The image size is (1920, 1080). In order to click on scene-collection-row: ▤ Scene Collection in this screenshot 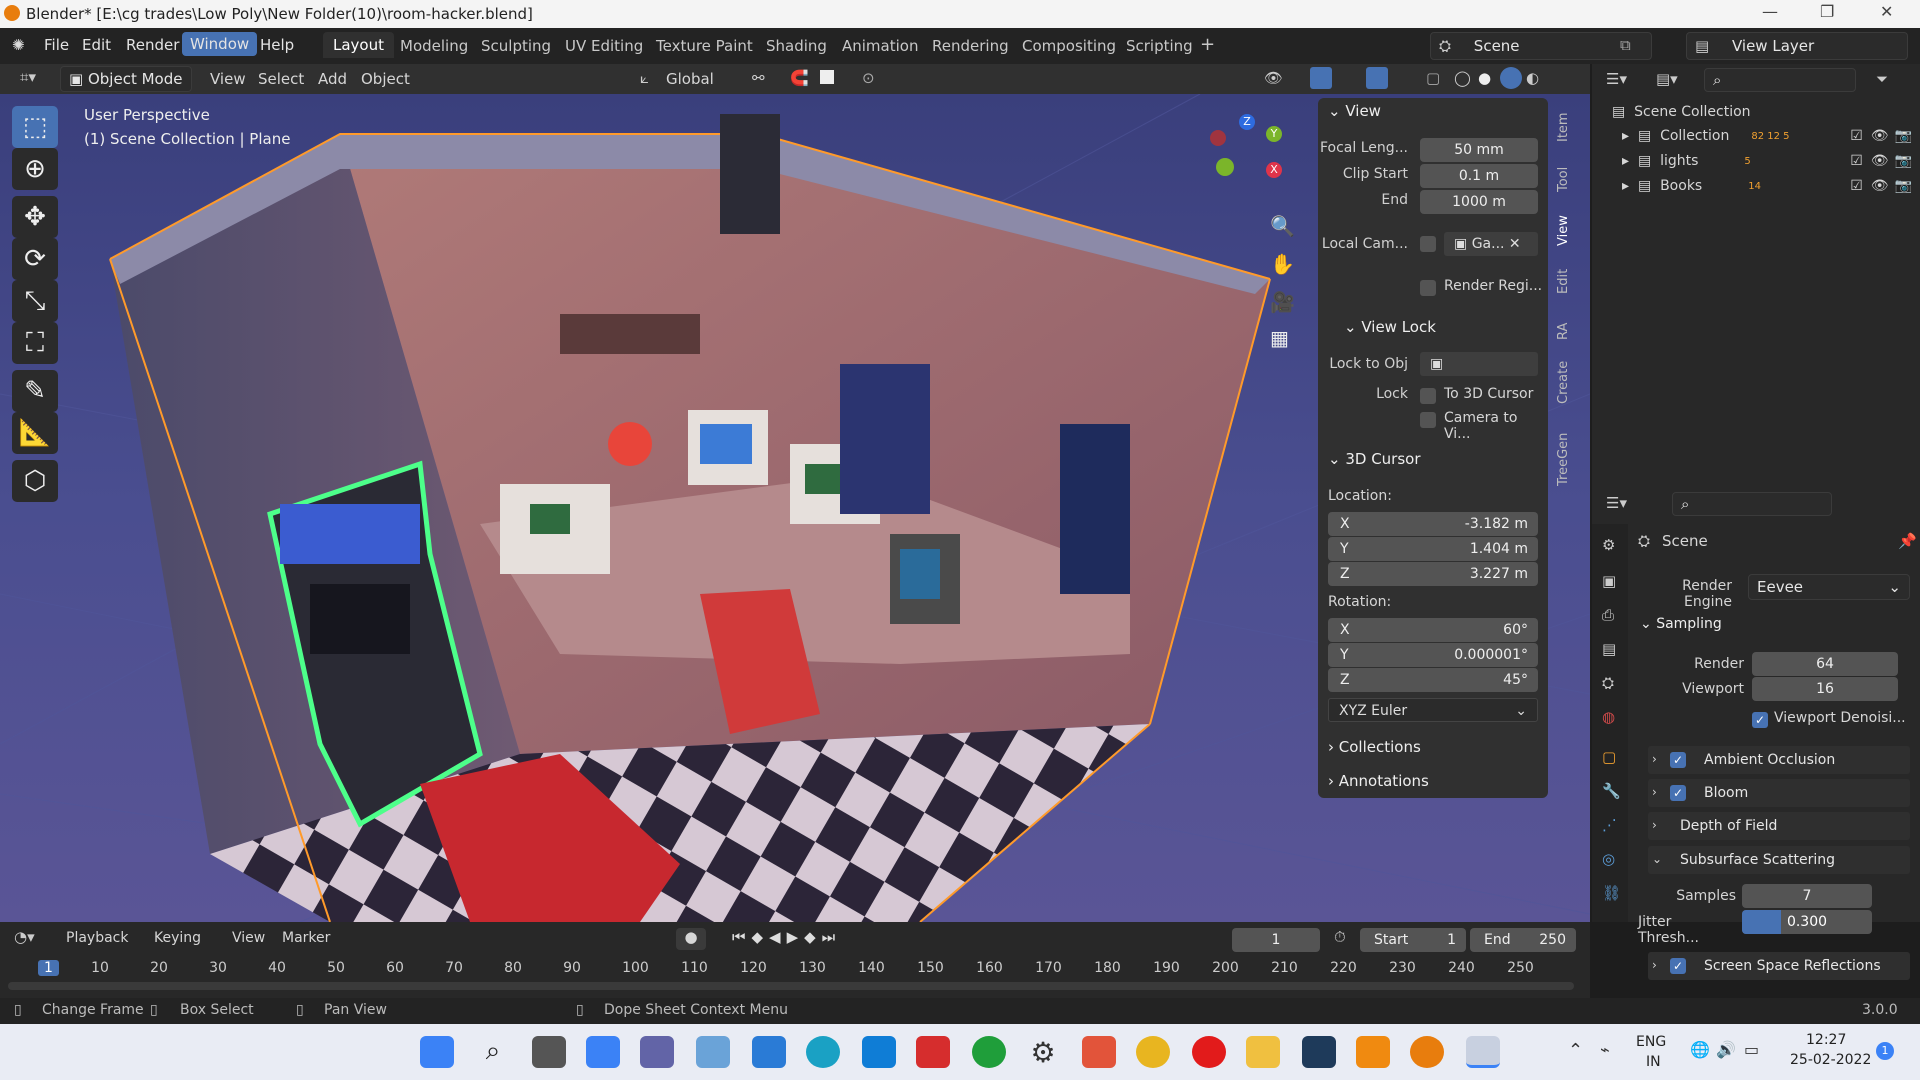, I will do `click(1681, 112)`.